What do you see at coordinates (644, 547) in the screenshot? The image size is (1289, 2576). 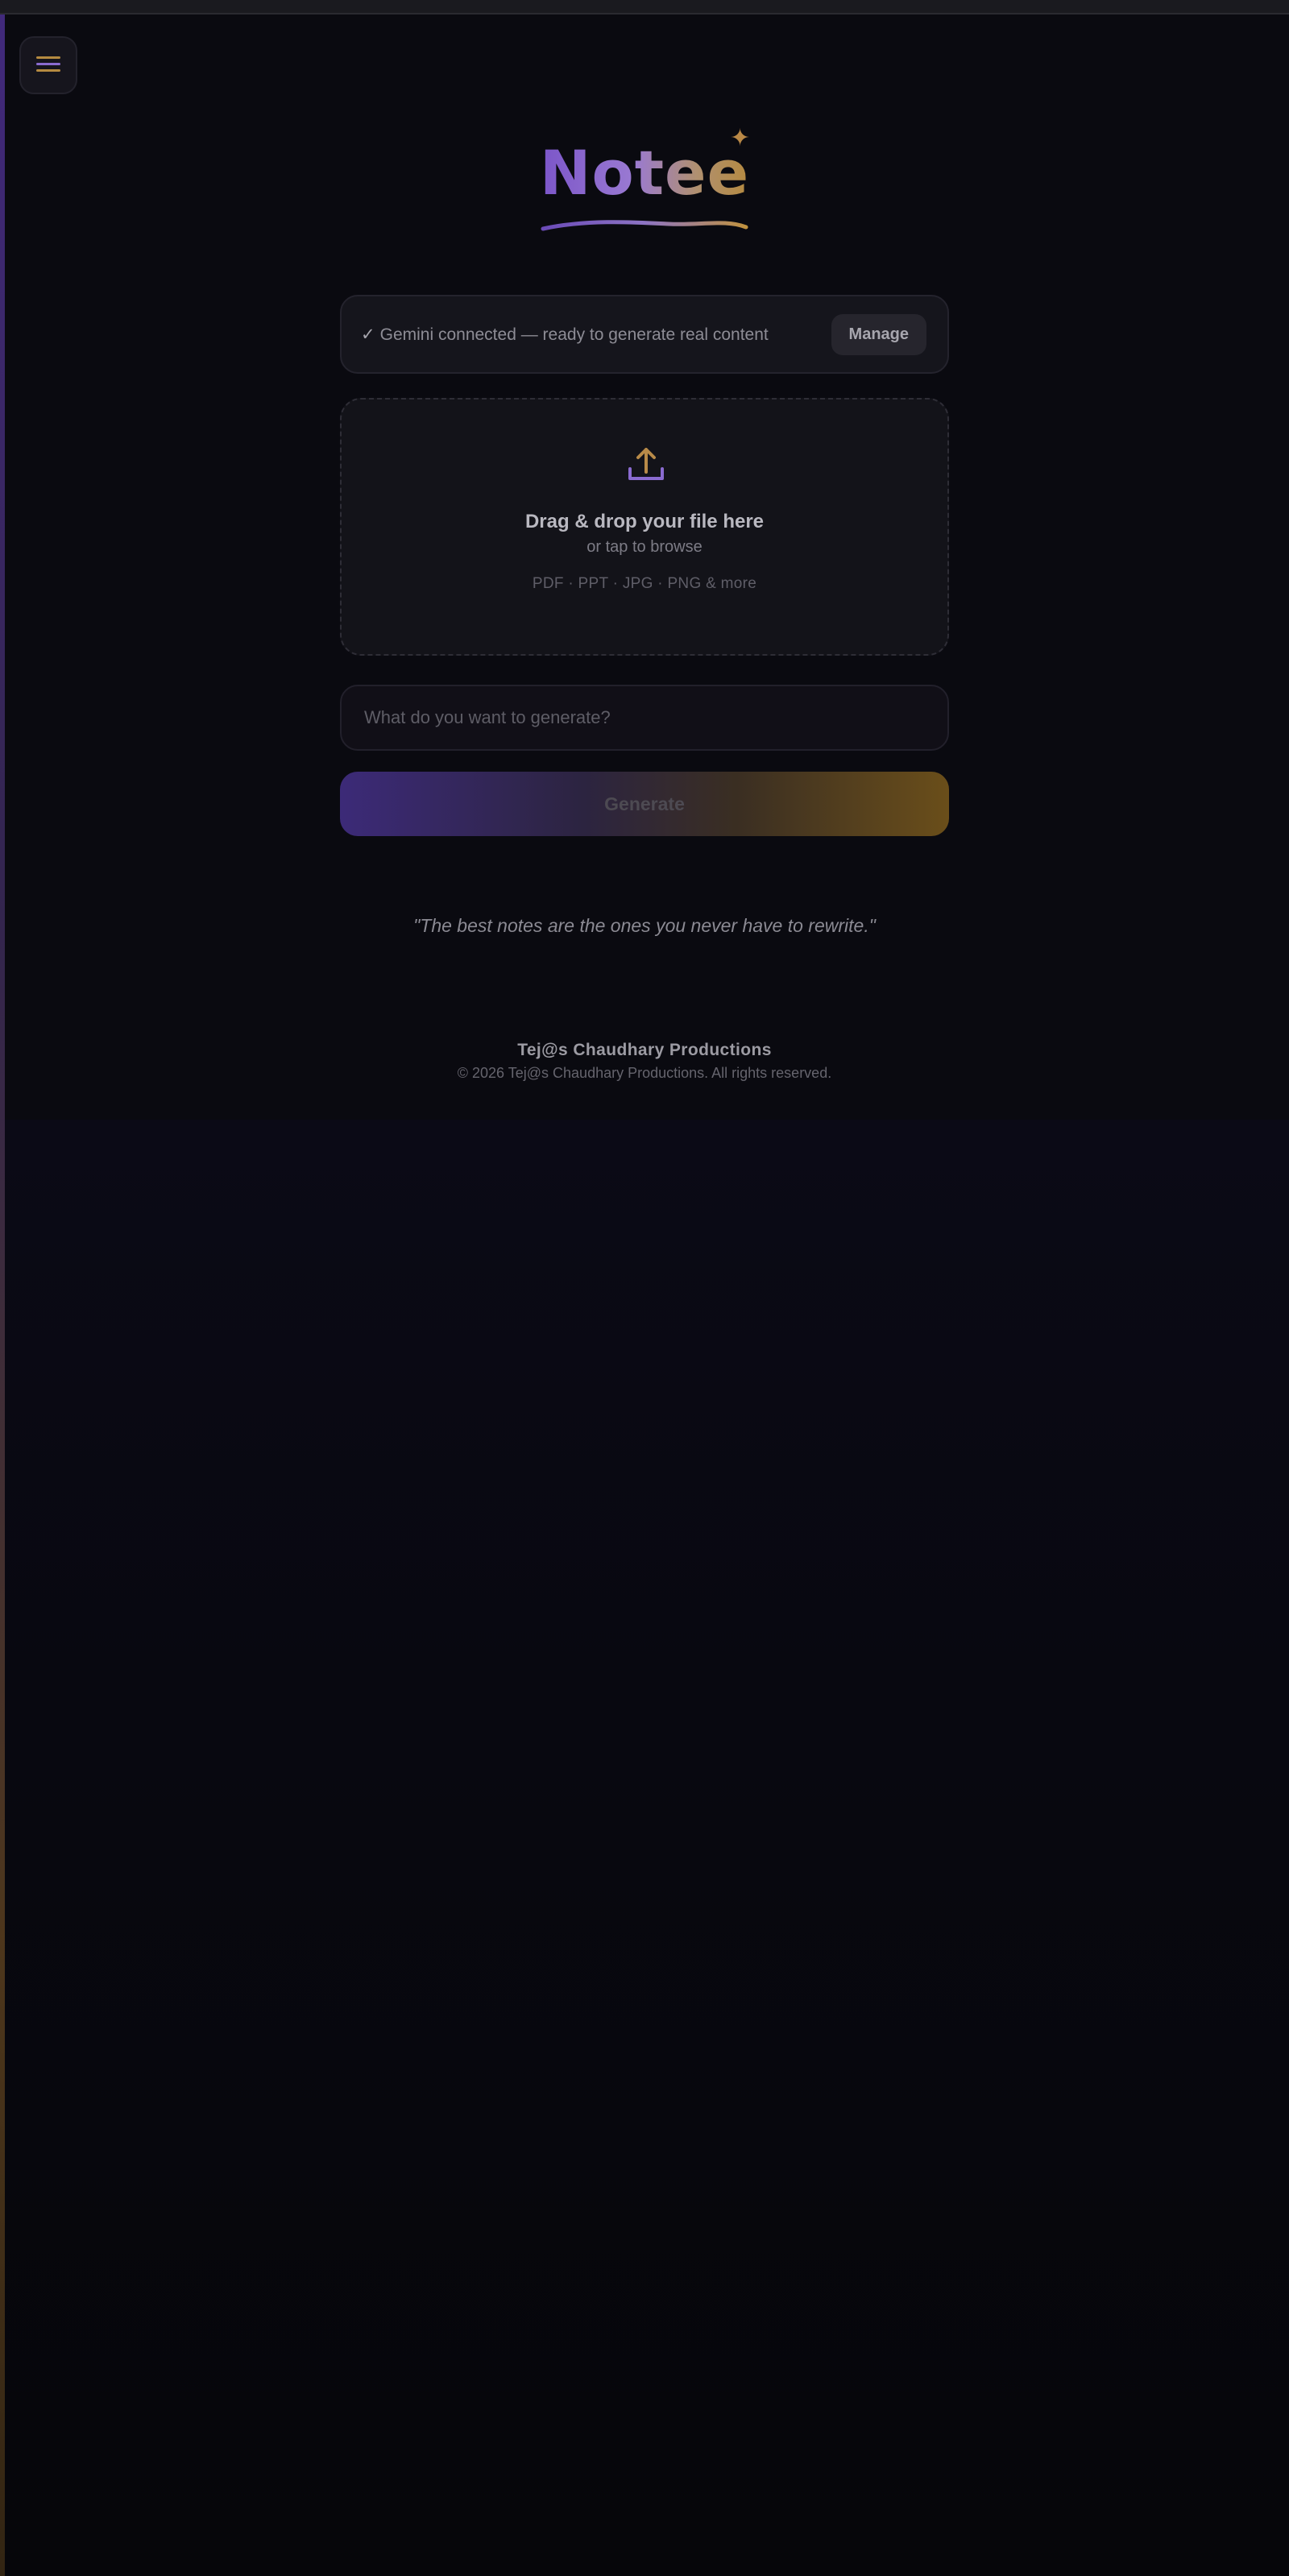 I see `dropzone-subtitle: or tap to browse` at bounding box center [644, 547].